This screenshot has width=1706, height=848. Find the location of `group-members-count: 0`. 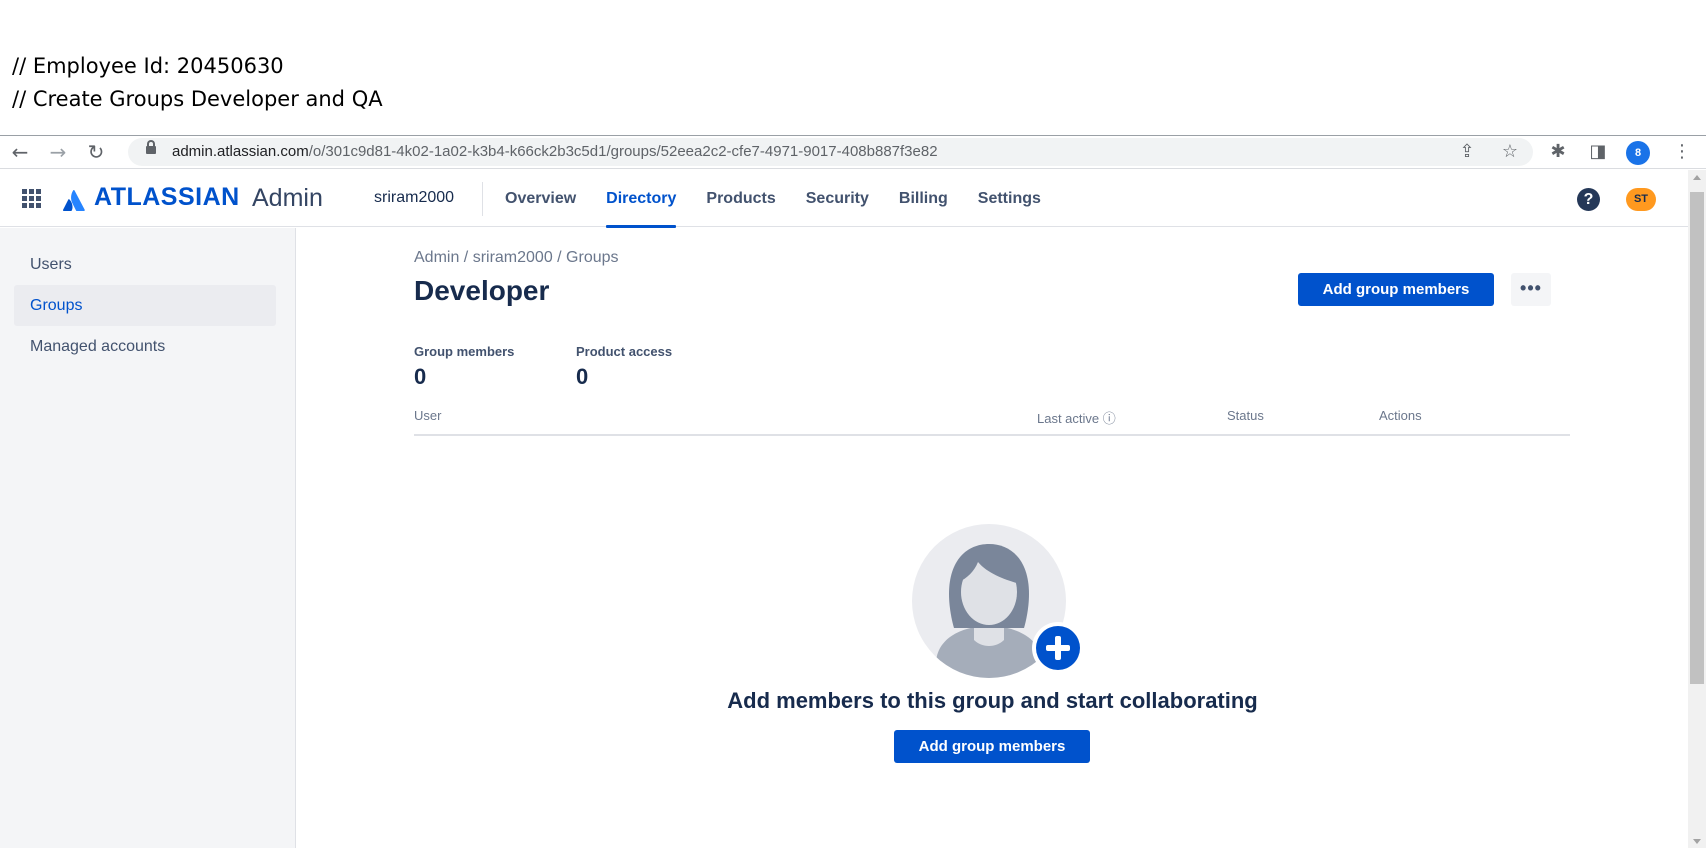

group-members-count: 0 is located at coordinates (420, 376).